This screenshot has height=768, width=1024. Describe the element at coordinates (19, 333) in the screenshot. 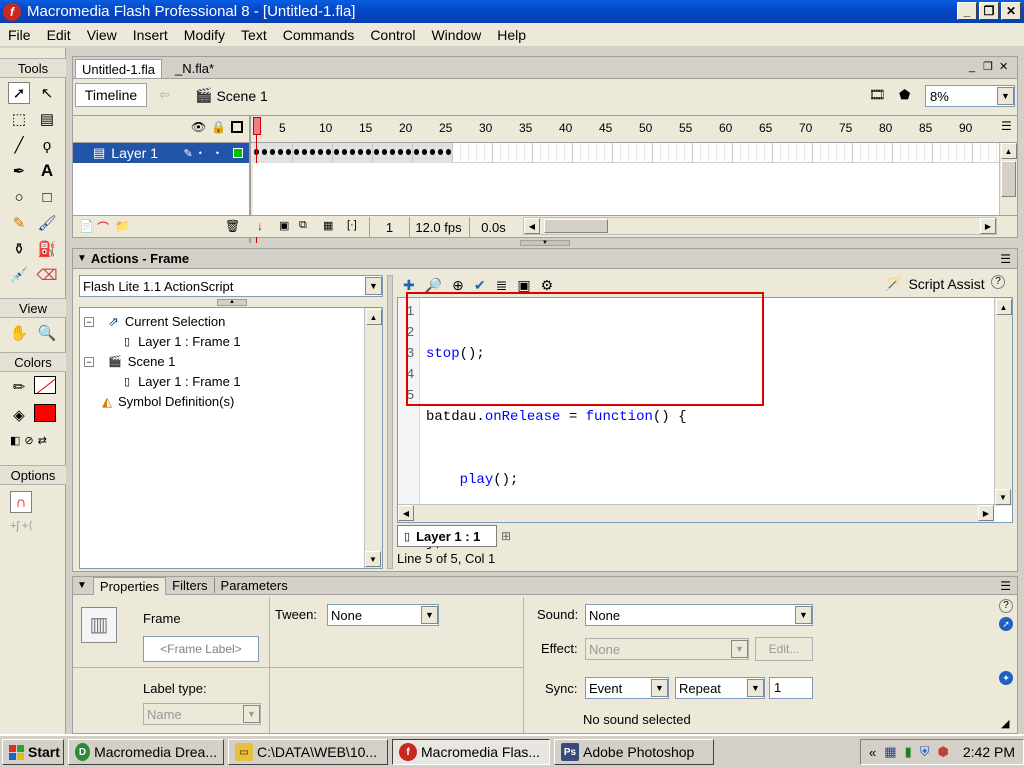

I see `hand-tool-icon: ✋` at that location.